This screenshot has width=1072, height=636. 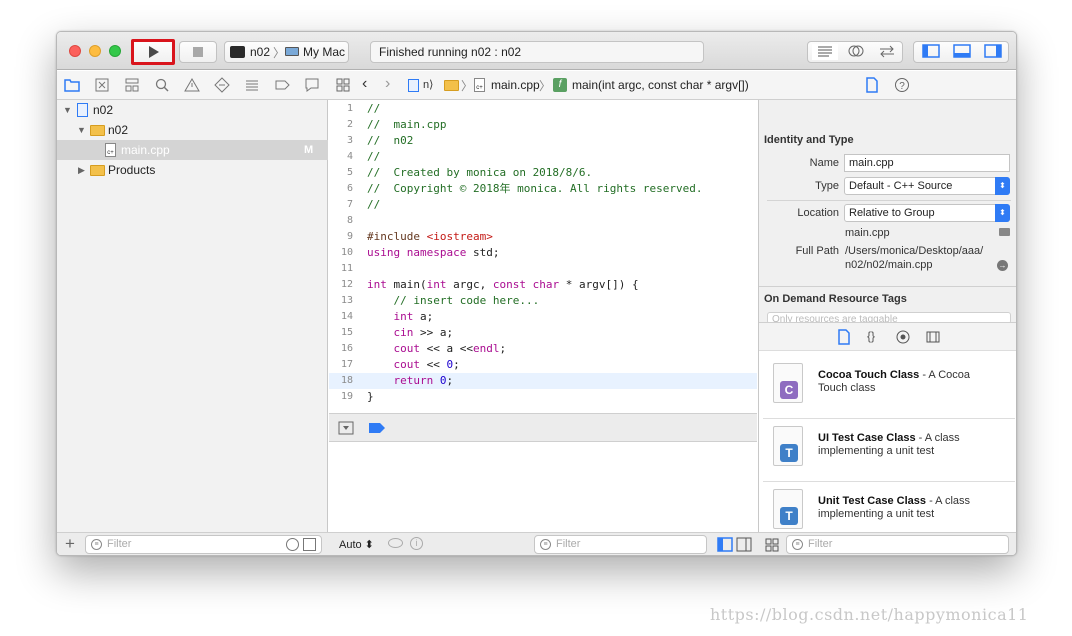 What do you see at coordinates (341, 189) in the screenshot?
I see `line-number: 6` at bounding box center [341, 189].